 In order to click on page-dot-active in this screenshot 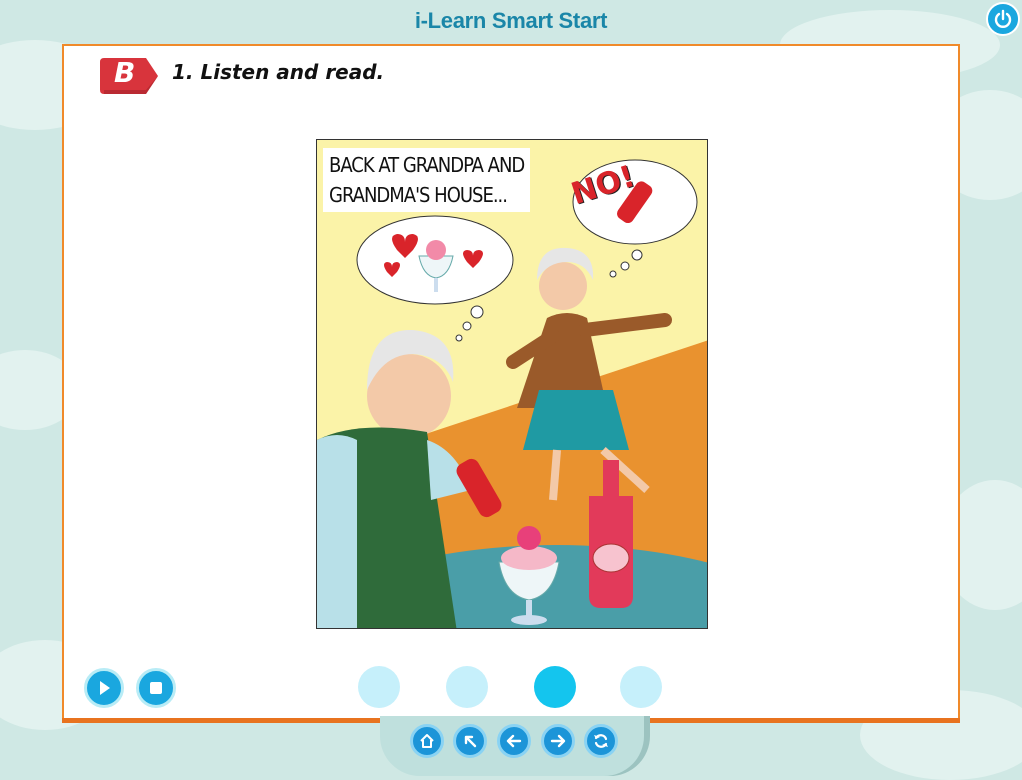, I will do `click(555, 687)`.